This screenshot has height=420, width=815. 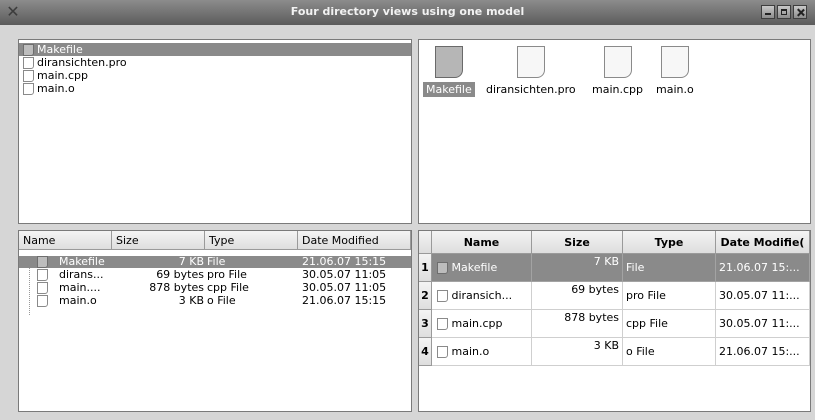 I want to click on icon-item: diransichten.pro, so click(x=531, y=71).